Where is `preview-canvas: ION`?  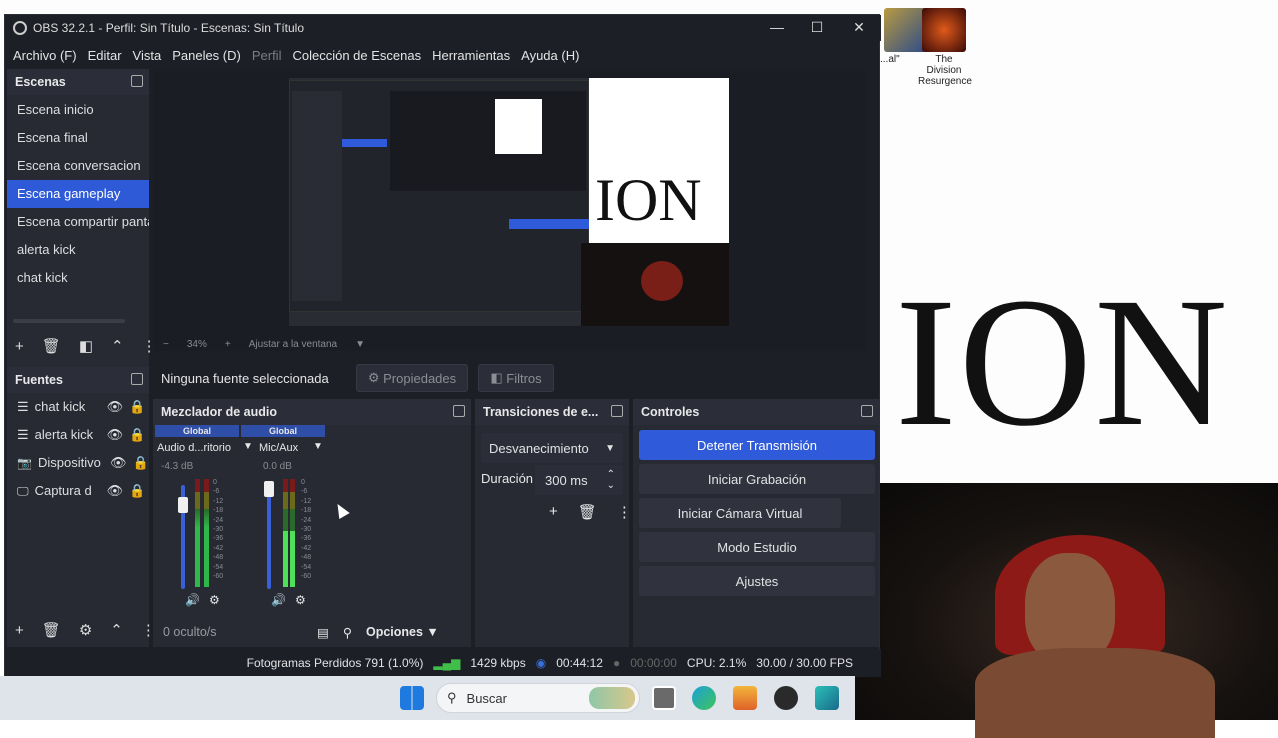
preview-canvas: ION is located at coordinates (509, 202).